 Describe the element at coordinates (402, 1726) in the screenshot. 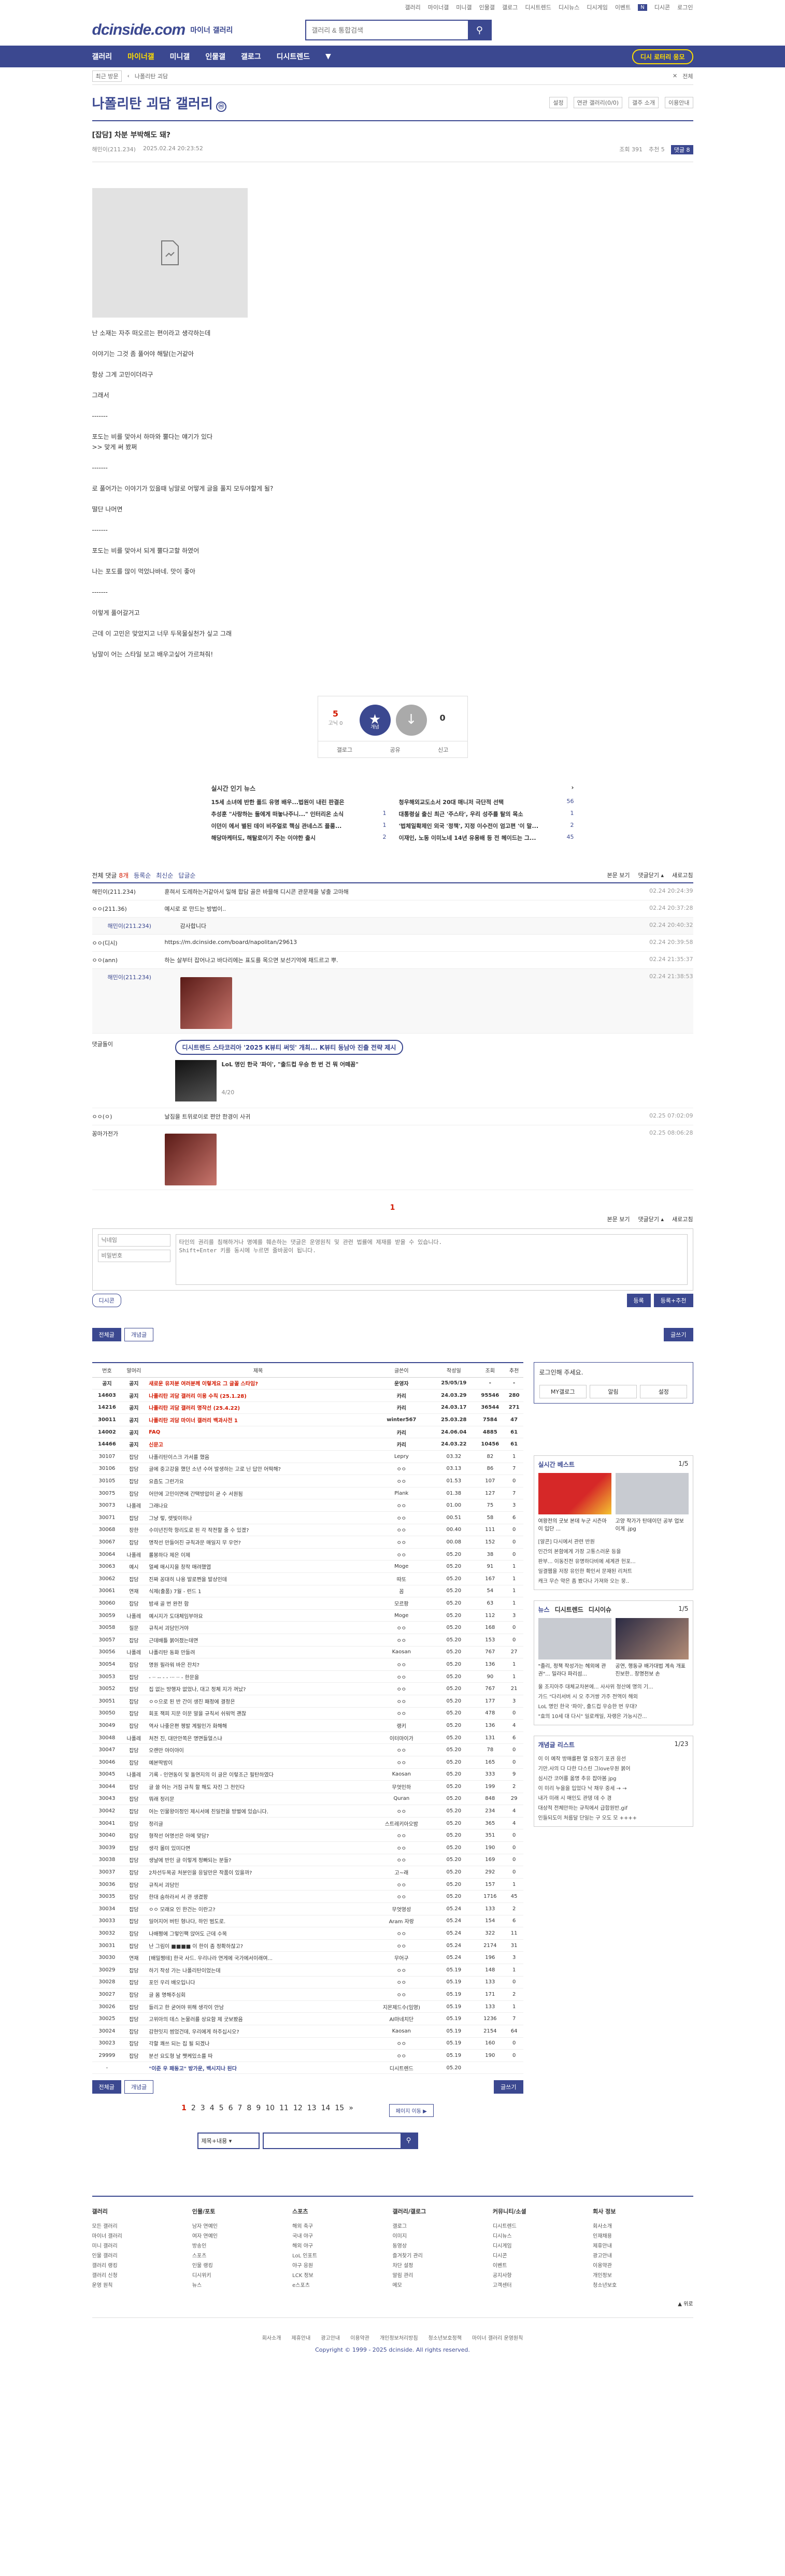

I see `post-writer: 랭키` at that location.